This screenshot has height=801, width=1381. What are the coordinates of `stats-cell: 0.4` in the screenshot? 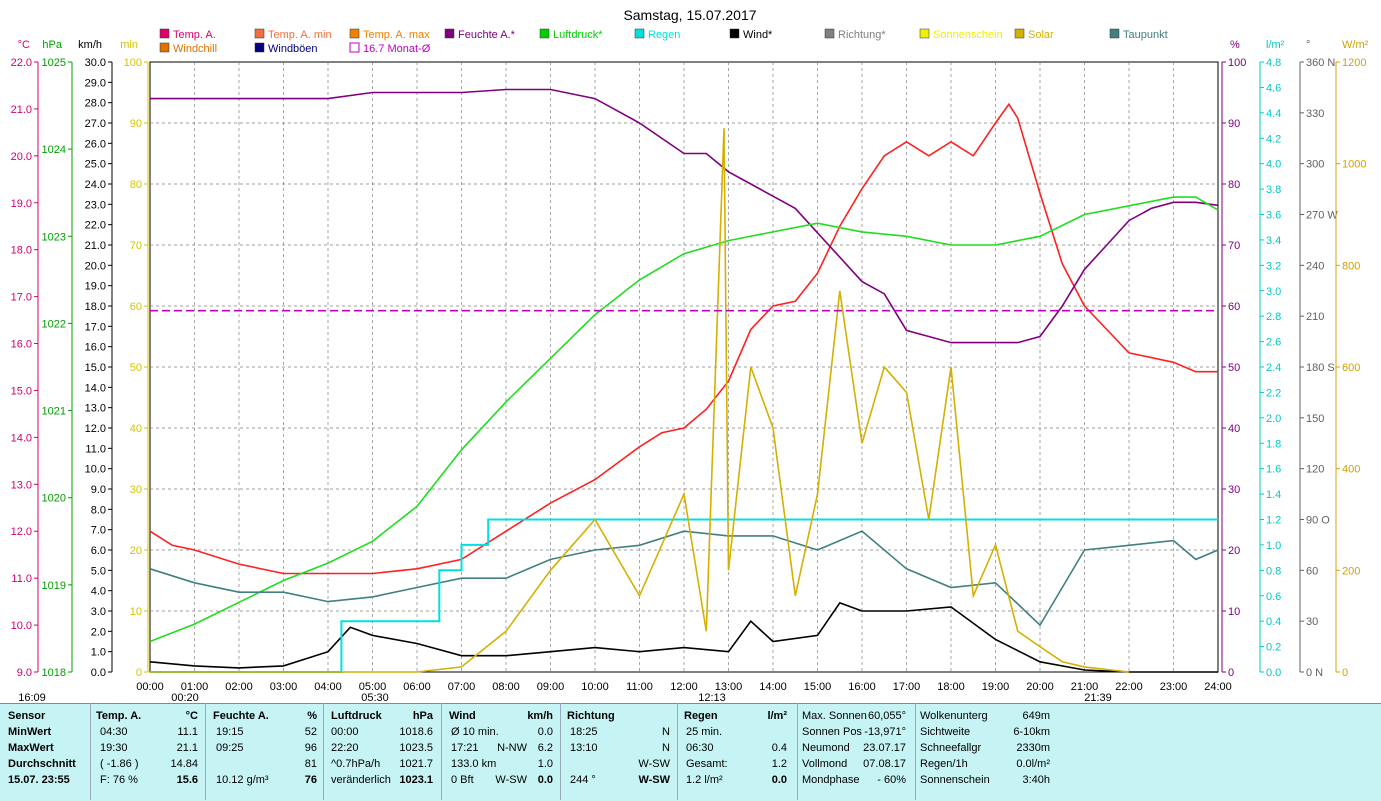 It's located at (779, 748).